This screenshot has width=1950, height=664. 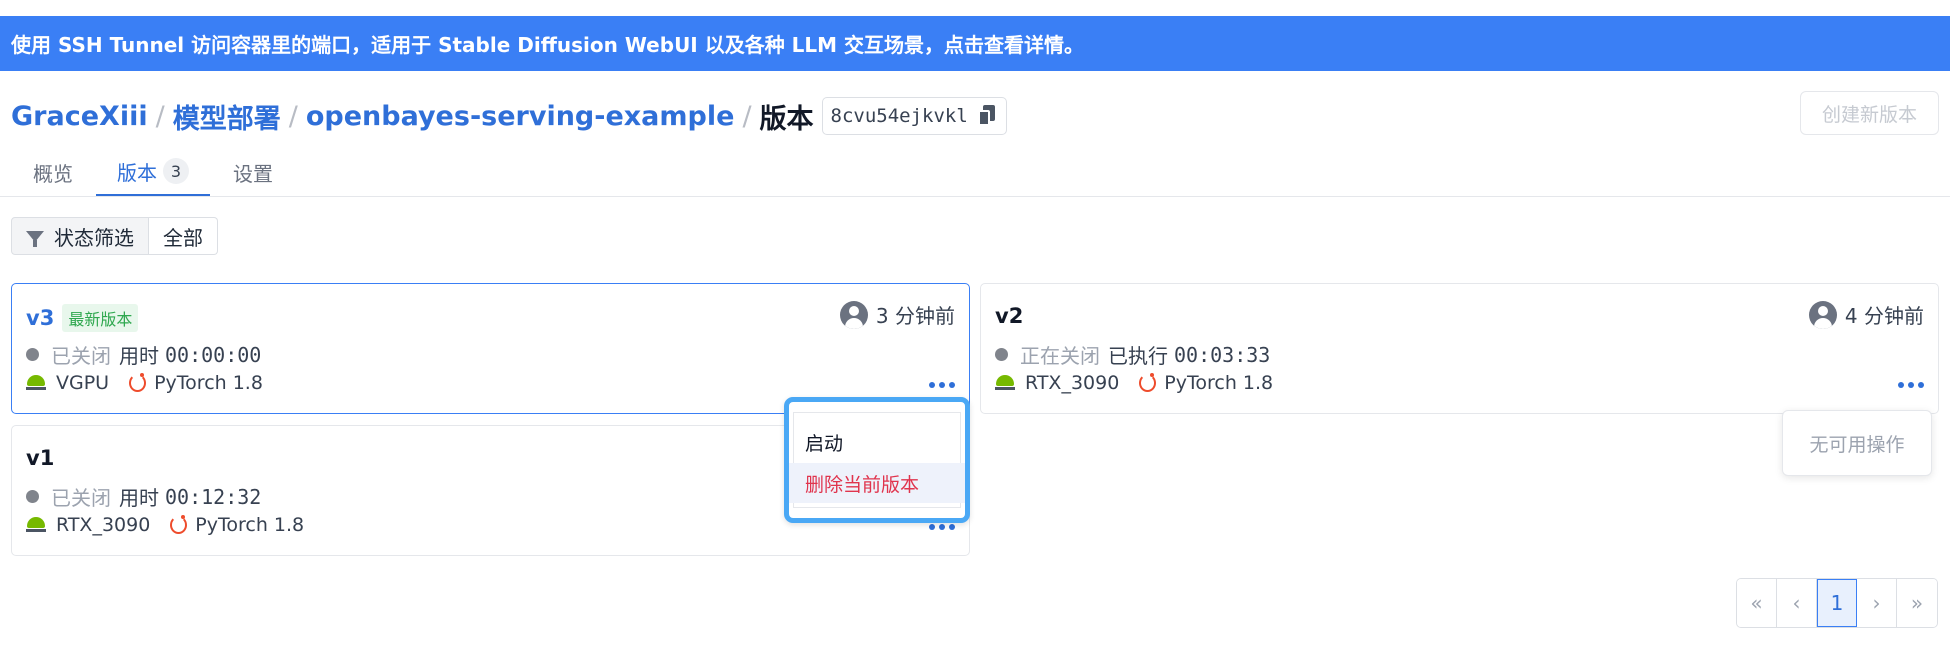 I want to click on filter-icon, so click(x=35, y=238).